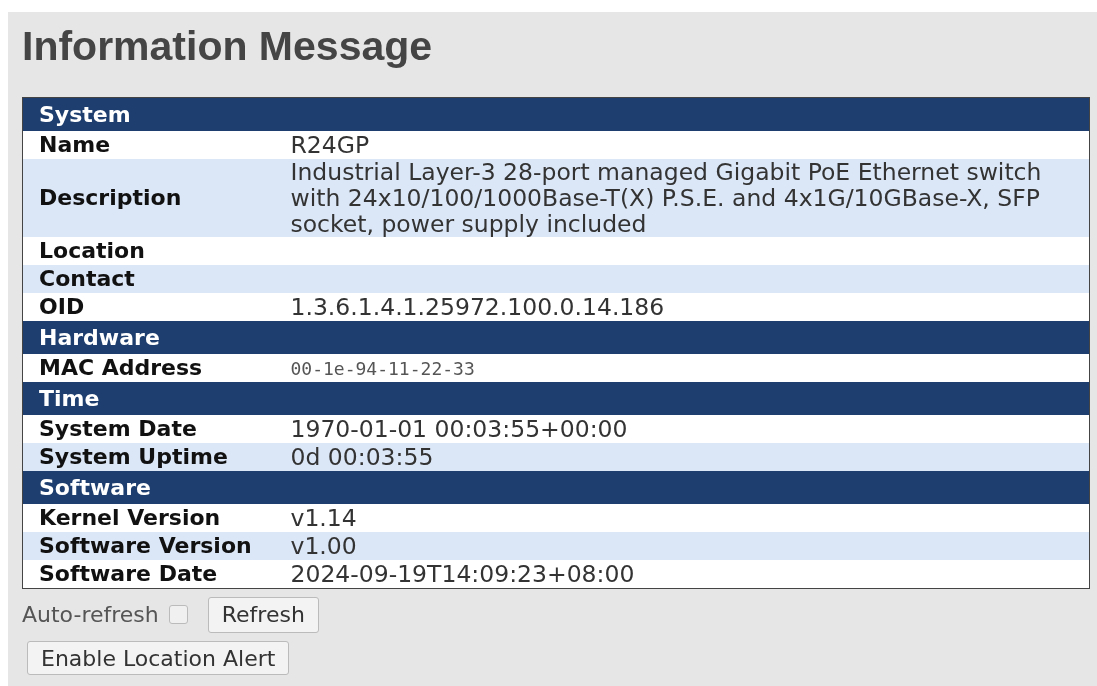 The width and height of the screenshot is (1097, 686). I want to click on field-label: System Date, so click(156, 429).